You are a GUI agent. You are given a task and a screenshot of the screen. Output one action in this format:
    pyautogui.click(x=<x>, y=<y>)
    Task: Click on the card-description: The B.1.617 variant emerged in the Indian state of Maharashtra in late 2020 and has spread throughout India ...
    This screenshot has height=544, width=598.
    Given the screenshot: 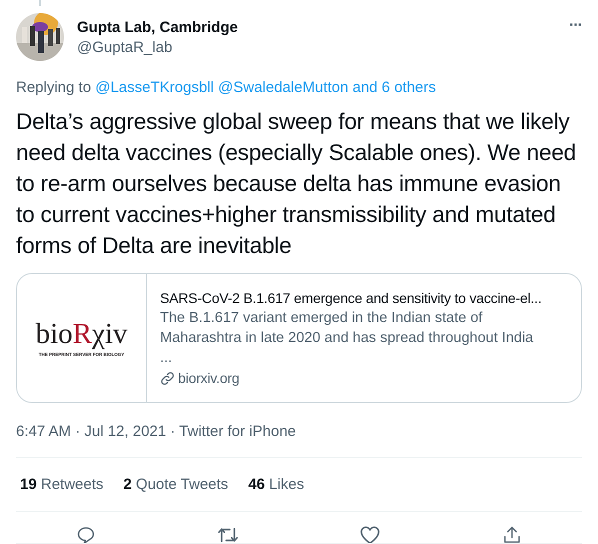 What is the action you would take?
    pyautogui.click(x=347, y=338)
    